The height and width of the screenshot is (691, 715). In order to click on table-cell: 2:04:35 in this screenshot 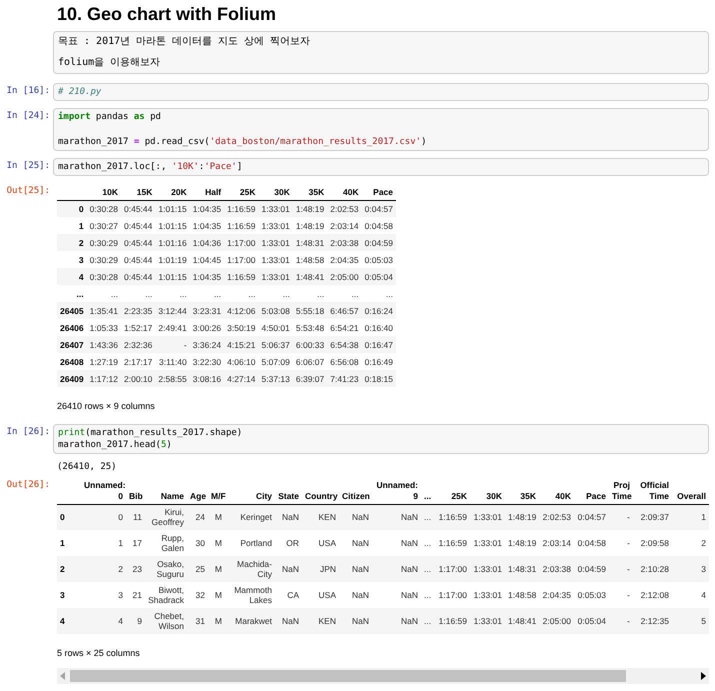, I will do `click(556, 595)`.